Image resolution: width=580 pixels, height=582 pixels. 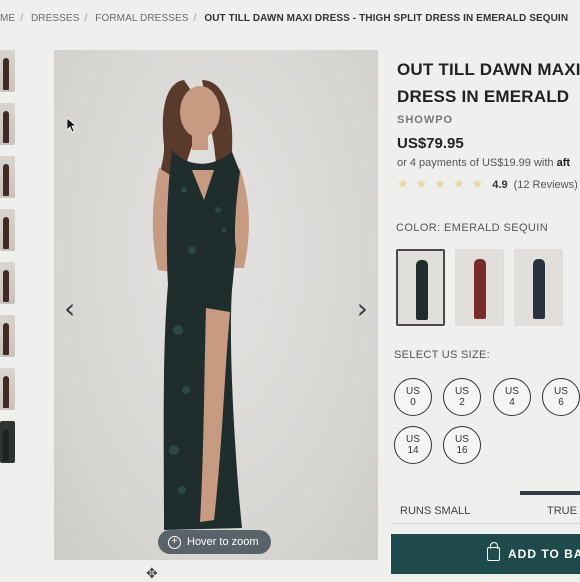 I want to click on prev-image-button: ‹, so click(x=69, y=309).